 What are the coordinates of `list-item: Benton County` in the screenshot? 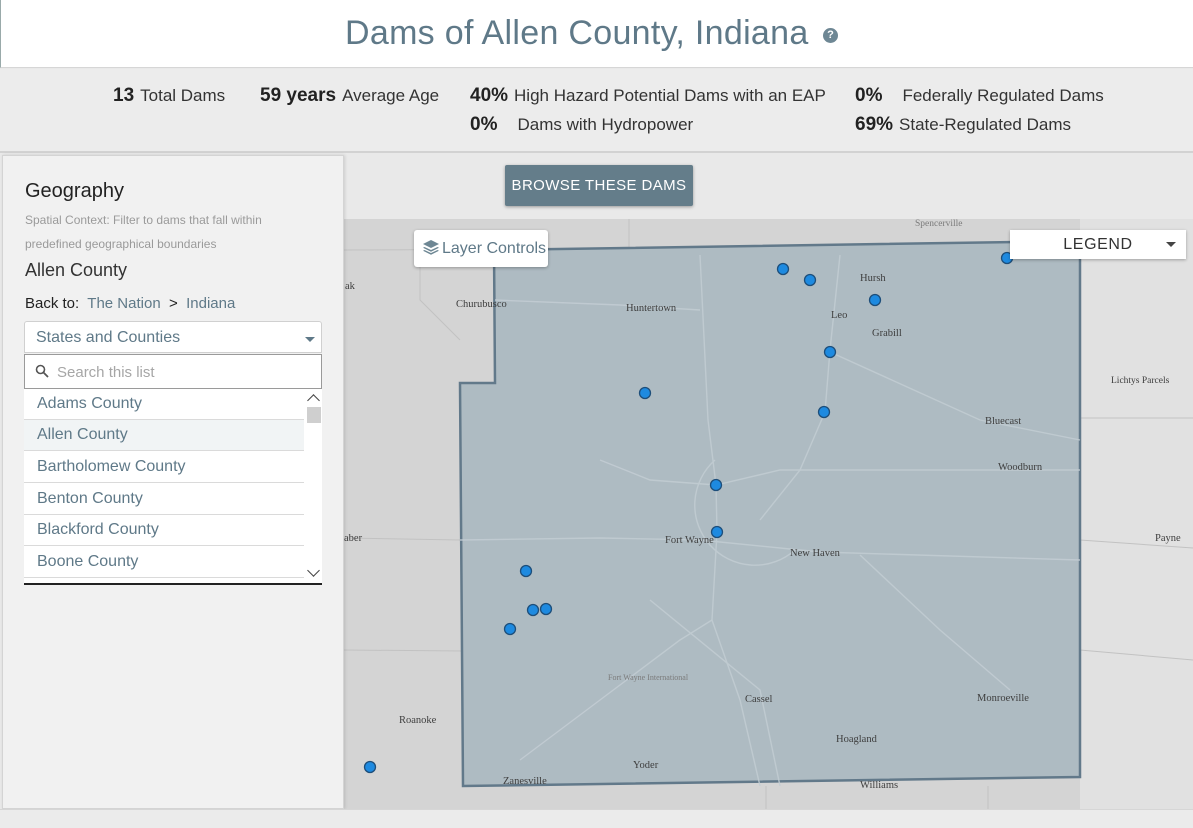 It's located at (164, 499).